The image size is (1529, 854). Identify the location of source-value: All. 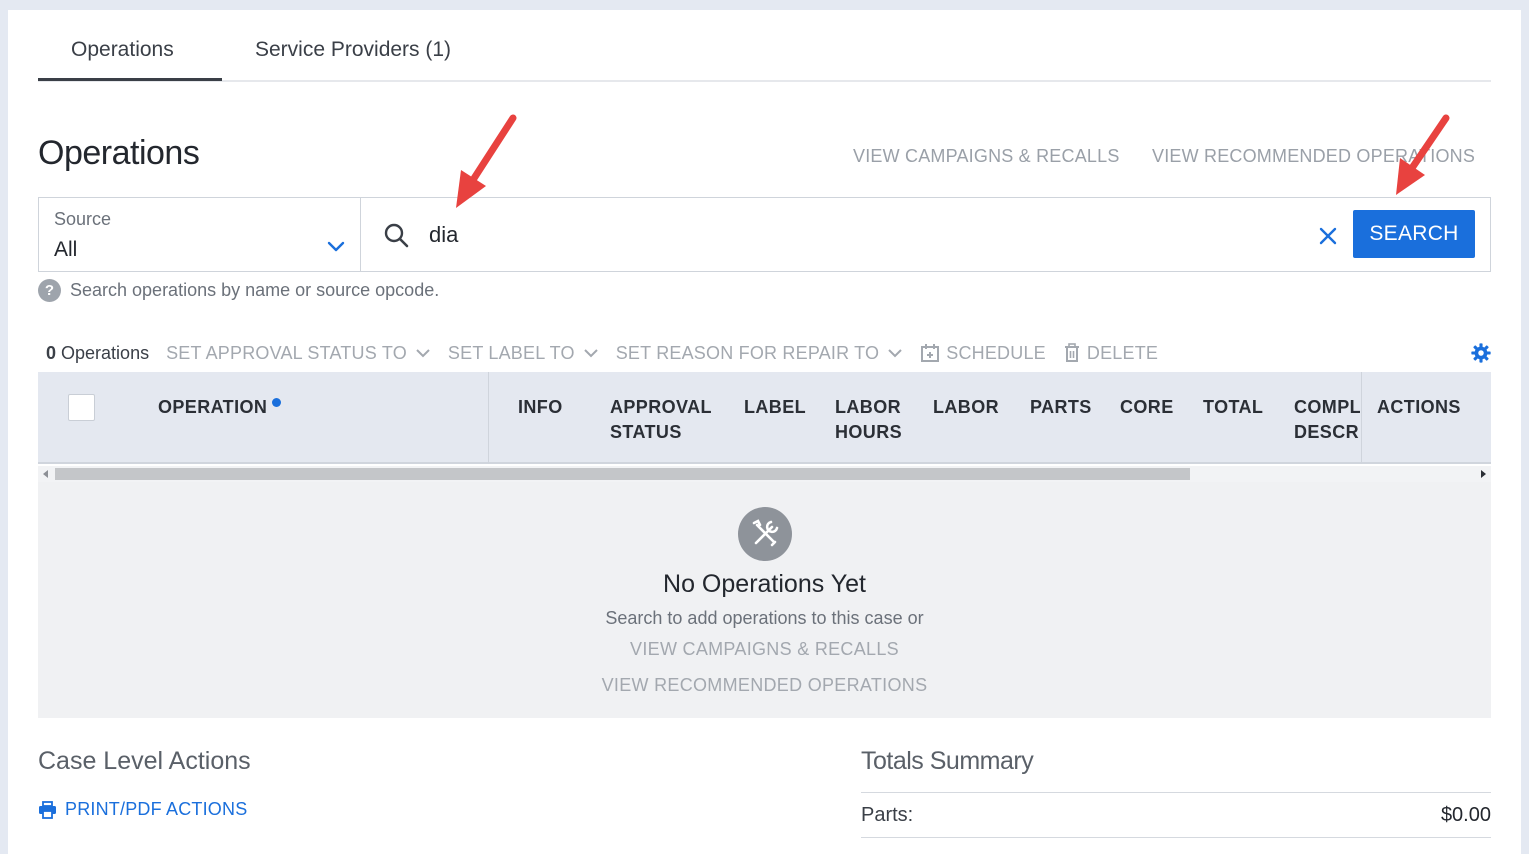
(66, 249).